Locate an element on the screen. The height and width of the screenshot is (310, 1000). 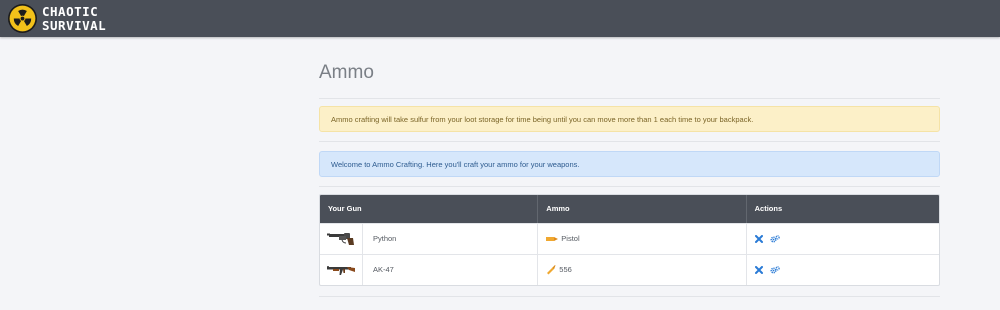
rifle-icon is located at coordinates (341, 270).